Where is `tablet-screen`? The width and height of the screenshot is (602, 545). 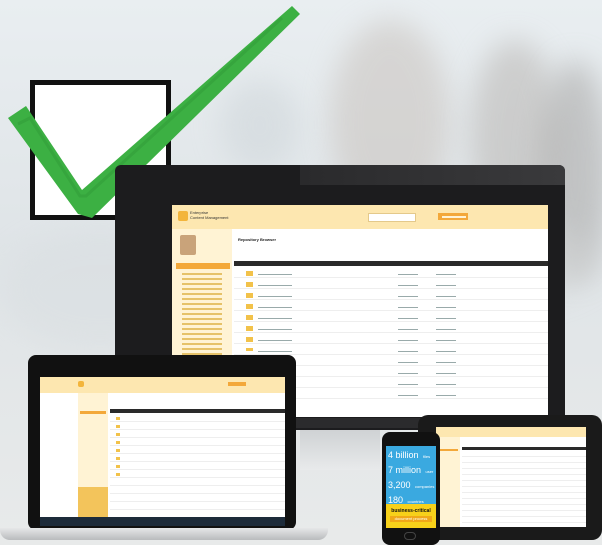
tablet-screen is located at coordinates (511, 477).